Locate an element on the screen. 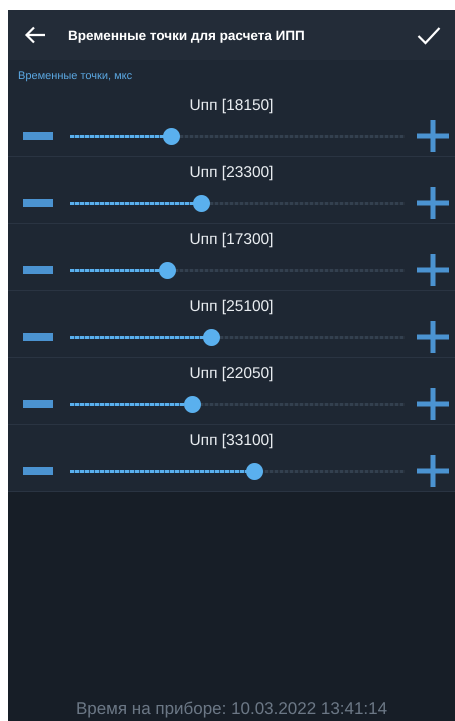 The image size is (455, 721). back-arrow-icon is located at coordinates (35, 35).